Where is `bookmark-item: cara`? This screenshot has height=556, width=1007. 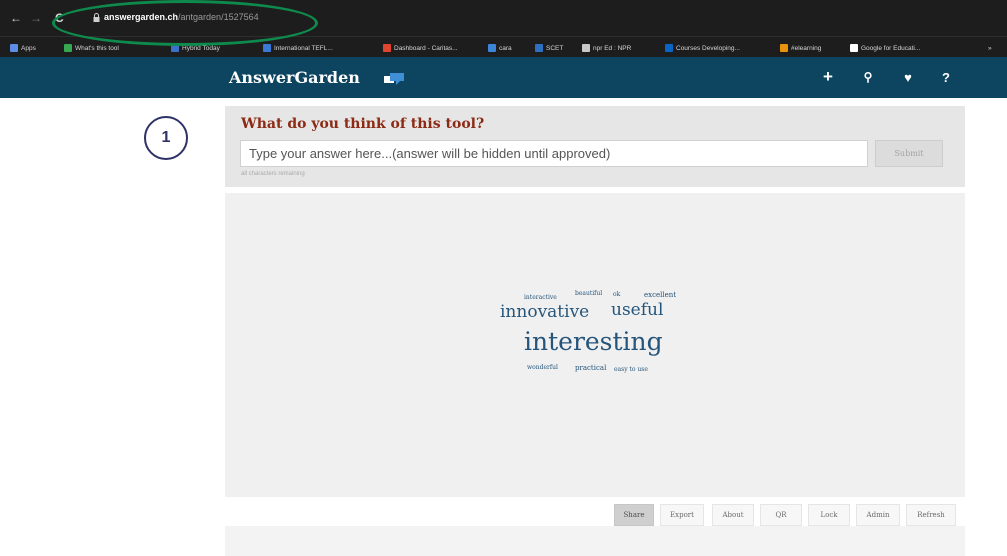 bookmark-item: cara is located at coordinates (500, 48).